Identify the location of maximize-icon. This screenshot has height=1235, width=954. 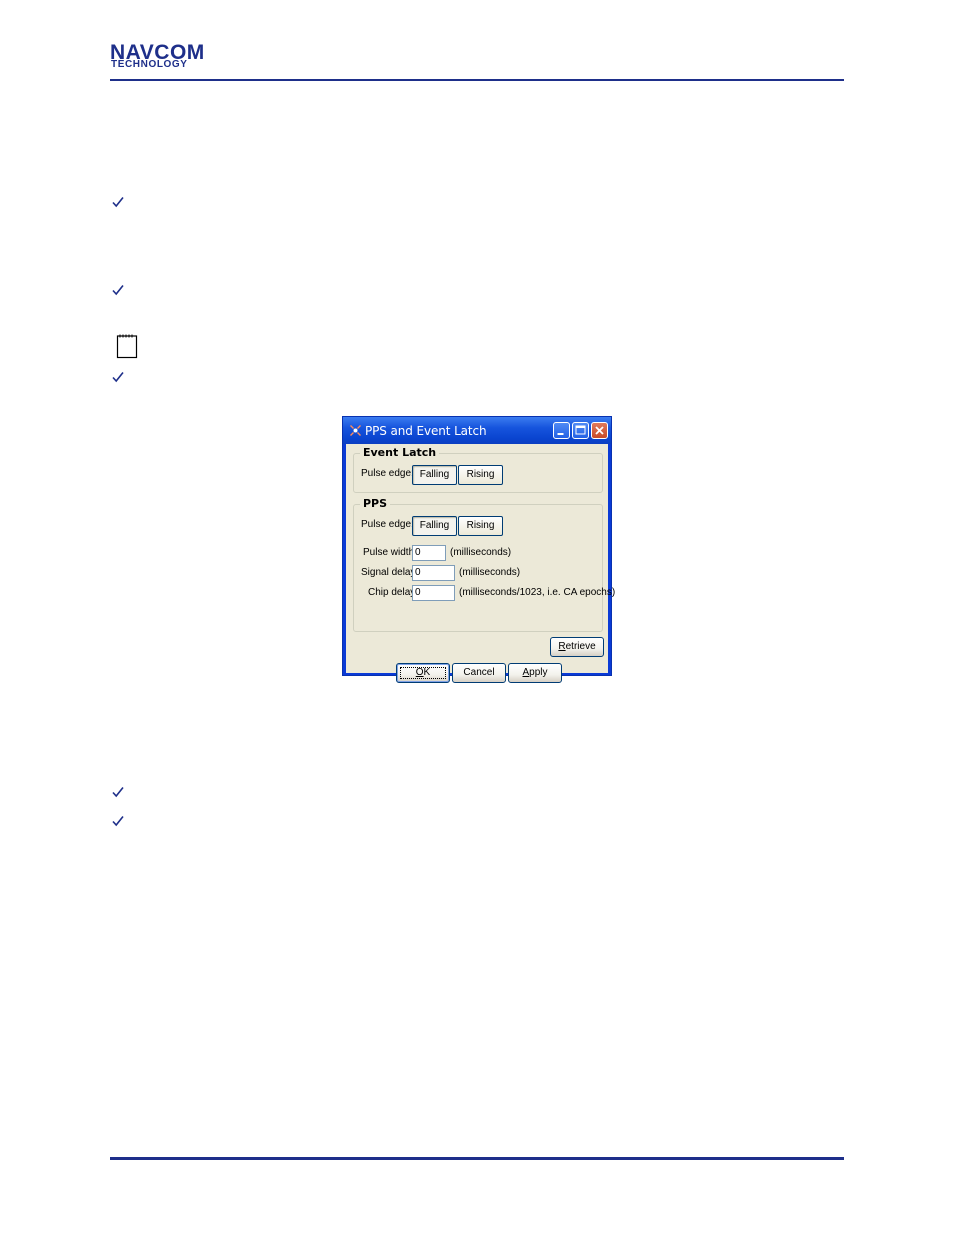
(580, 430).